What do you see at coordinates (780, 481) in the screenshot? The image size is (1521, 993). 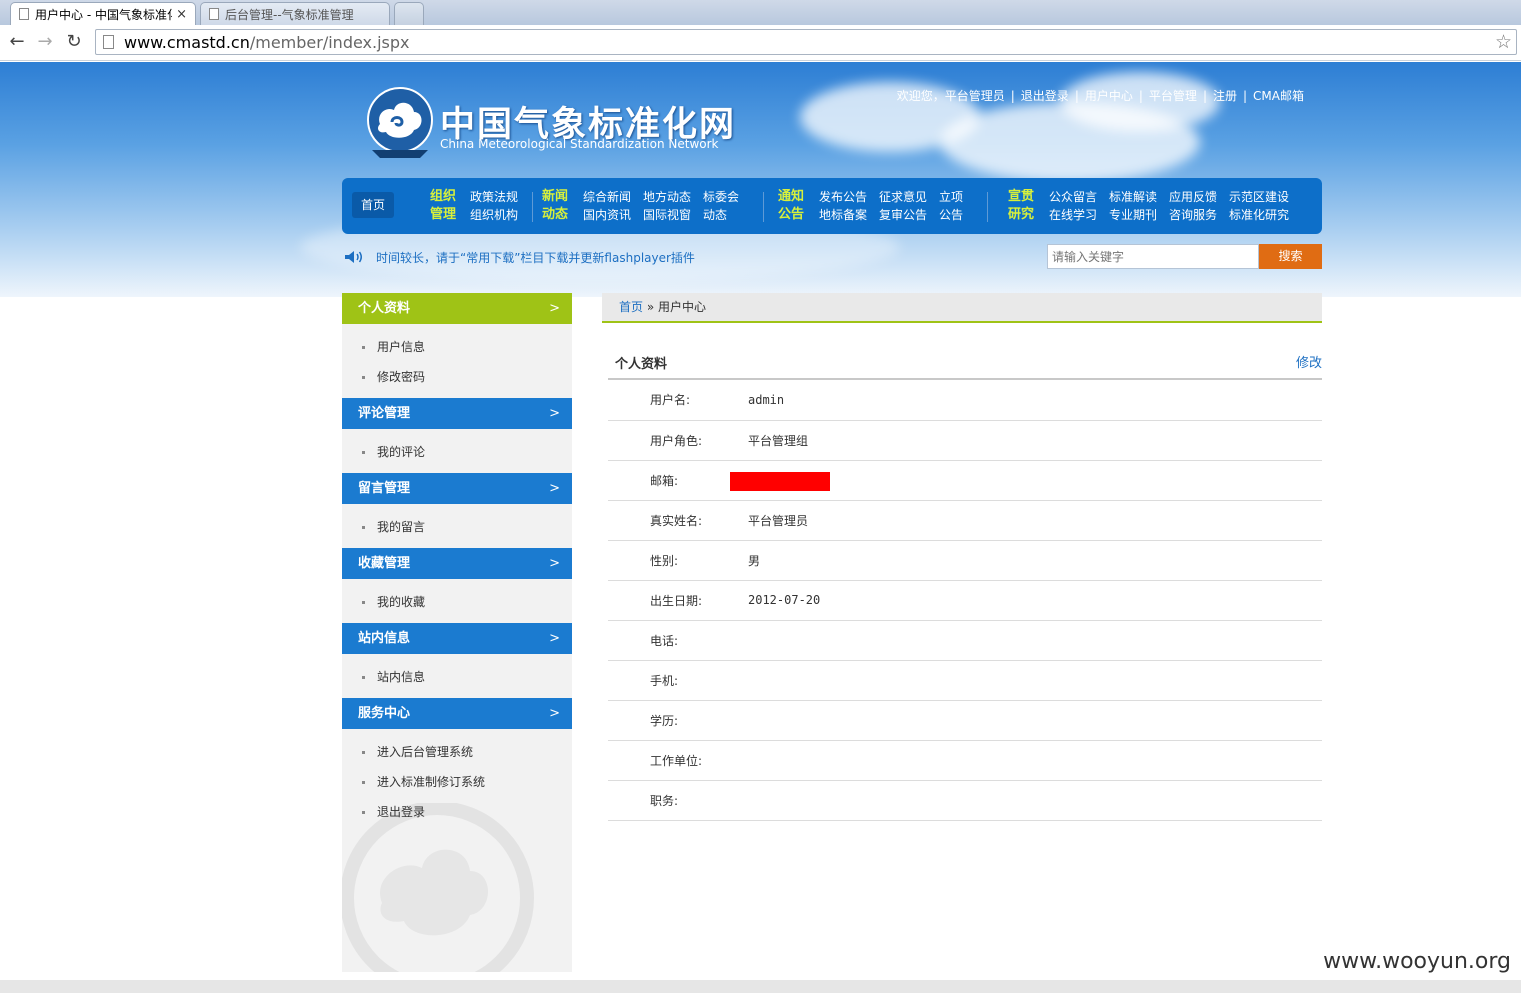 I see `redaction-box` at bounding box center [780, 481].